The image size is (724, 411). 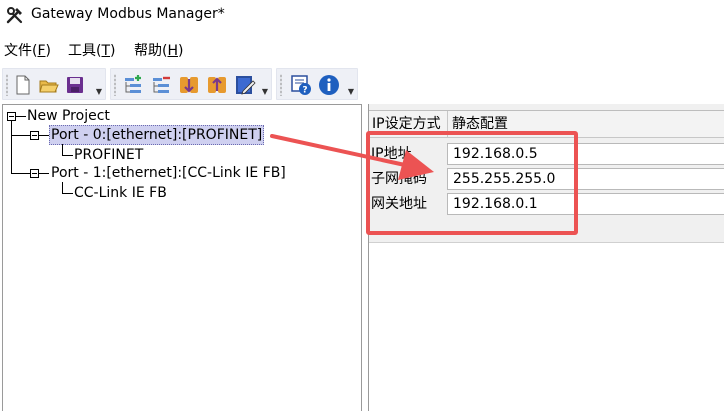 What do you see at coordinates (301, 85) in the screenshot?
I see `help-icon: ?` at bounding box center [301, 85].